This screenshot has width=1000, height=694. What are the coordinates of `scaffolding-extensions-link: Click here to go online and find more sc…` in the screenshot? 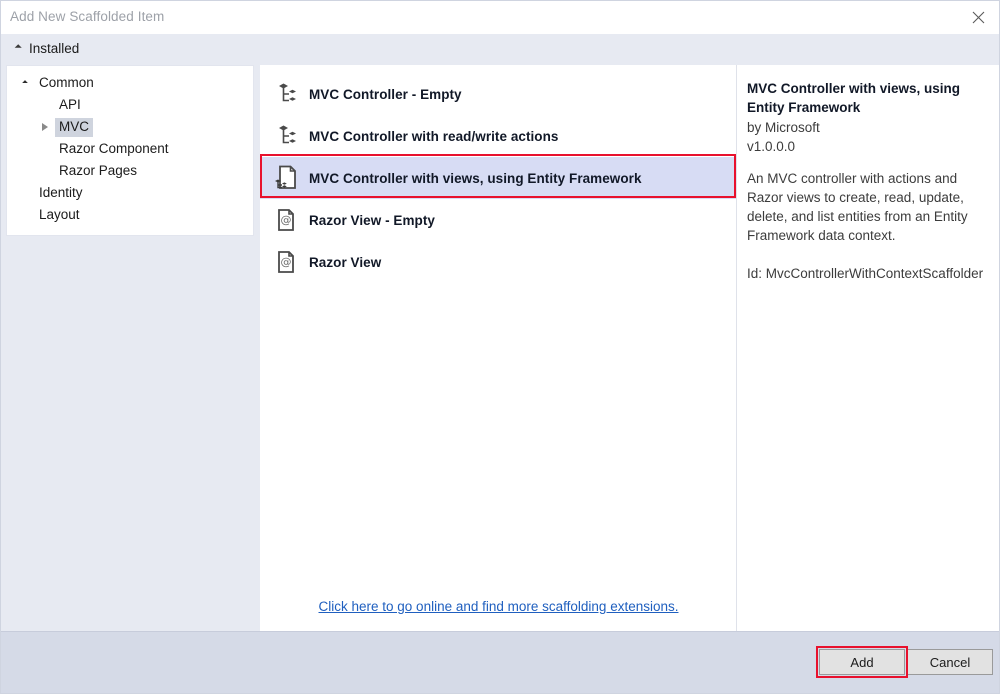 It's located at (499, 606).